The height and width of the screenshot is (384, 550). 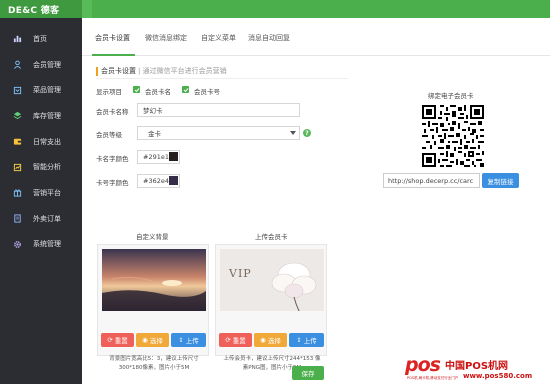 I want to click on flower-illustration, so click(x=294, y=286).